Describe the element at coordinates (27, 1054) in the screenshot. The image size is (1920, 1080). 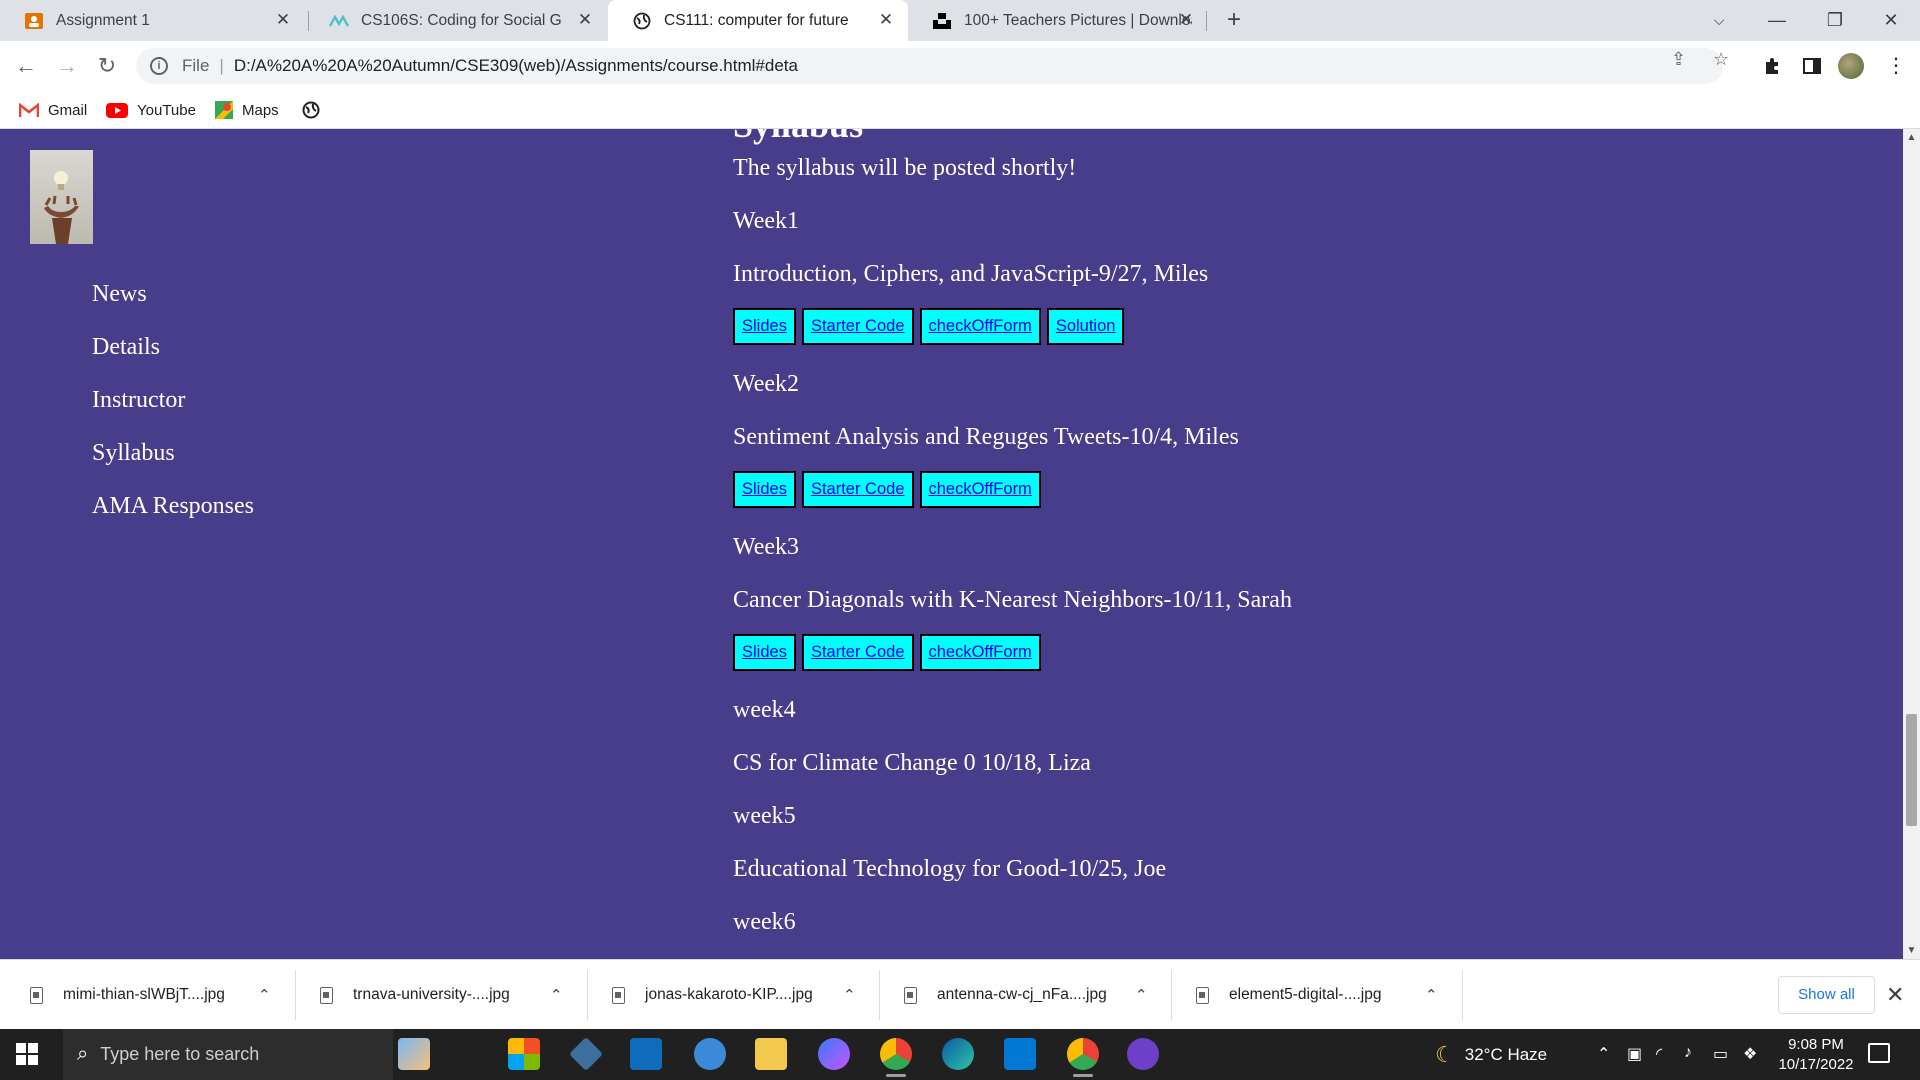
I see `windows-start-icon` at that location.